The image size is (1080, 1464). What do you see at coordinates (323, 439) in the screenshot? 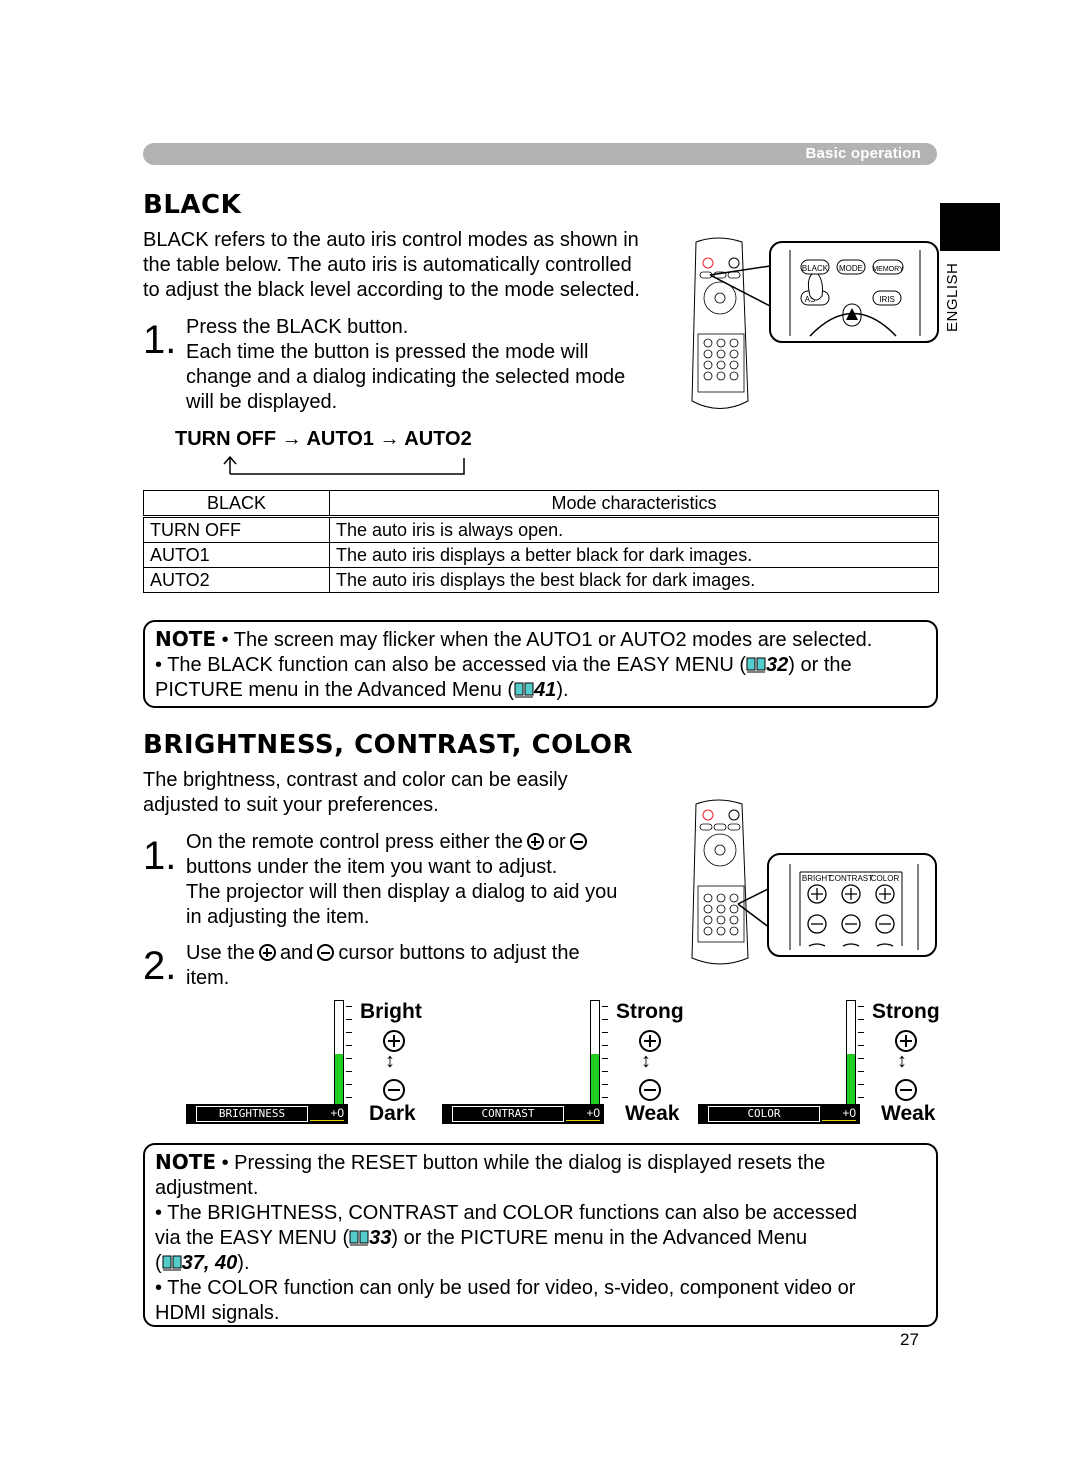
I see `mode-cycle: TURN OFF → AUTO1 → AUTO2` at bounding box center [323, 439].